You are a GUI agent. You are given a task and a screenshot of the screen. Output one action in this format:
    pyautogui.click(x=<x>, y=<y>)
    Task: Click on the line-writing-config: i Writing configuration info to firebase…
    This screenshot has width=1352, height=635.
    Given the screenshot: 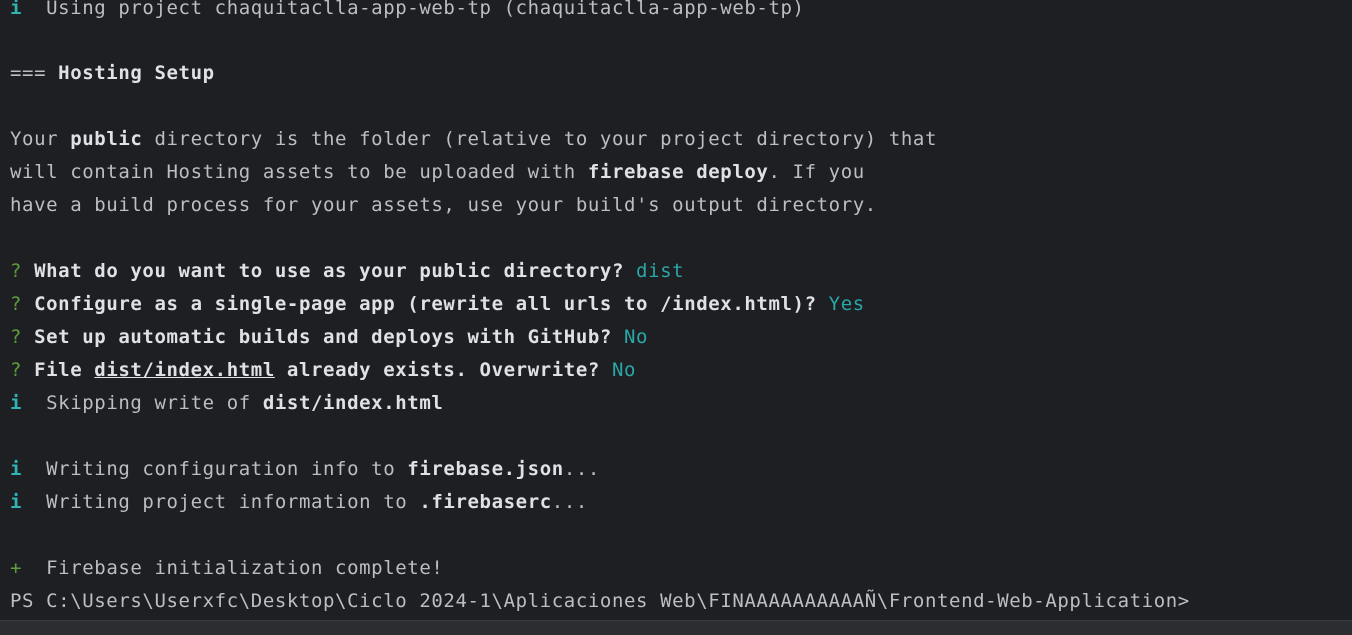 What is the action you would take?
    pyautogui.click(x=305, y=469)
    